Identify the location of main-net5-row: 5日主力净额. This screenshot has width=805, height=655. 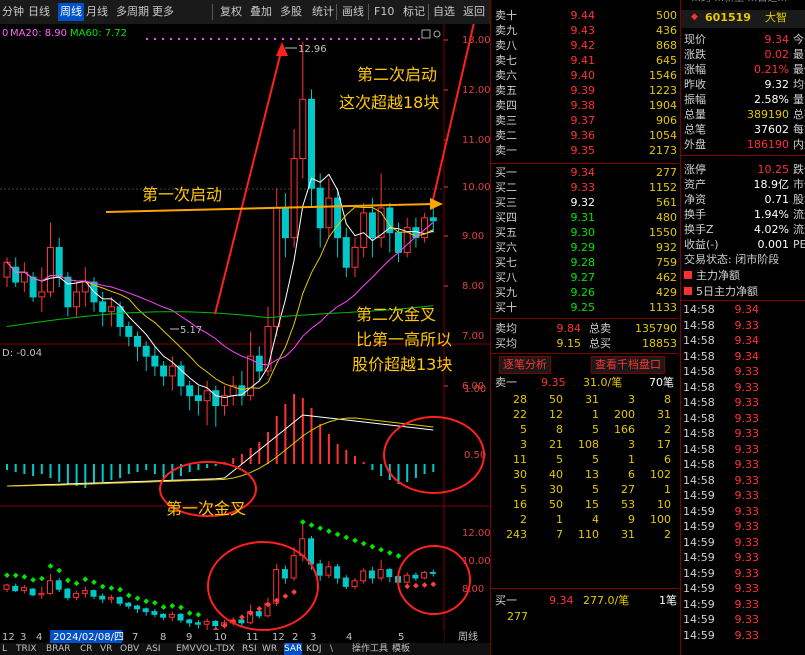
(743, 291).